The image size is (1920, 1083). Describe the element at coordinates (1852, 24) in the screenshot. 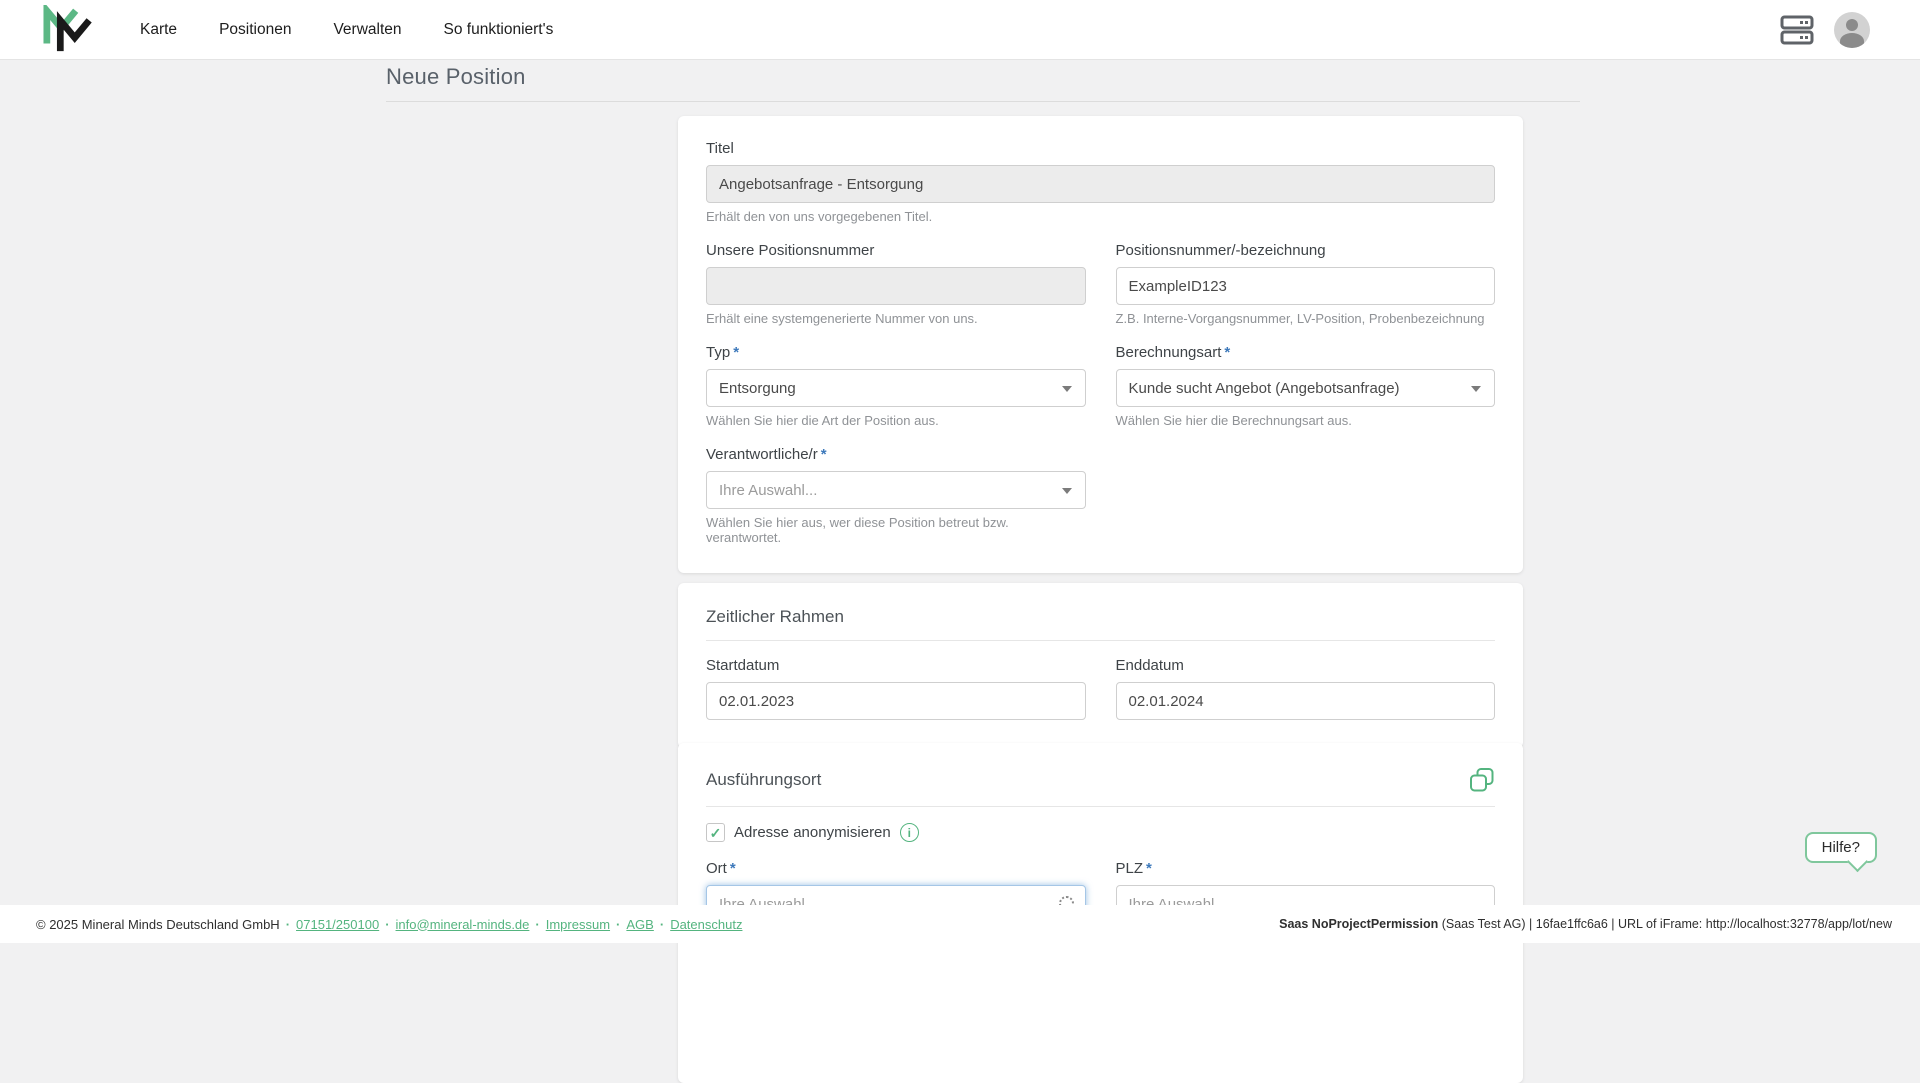

I see `avatar-head-icon` at that location.